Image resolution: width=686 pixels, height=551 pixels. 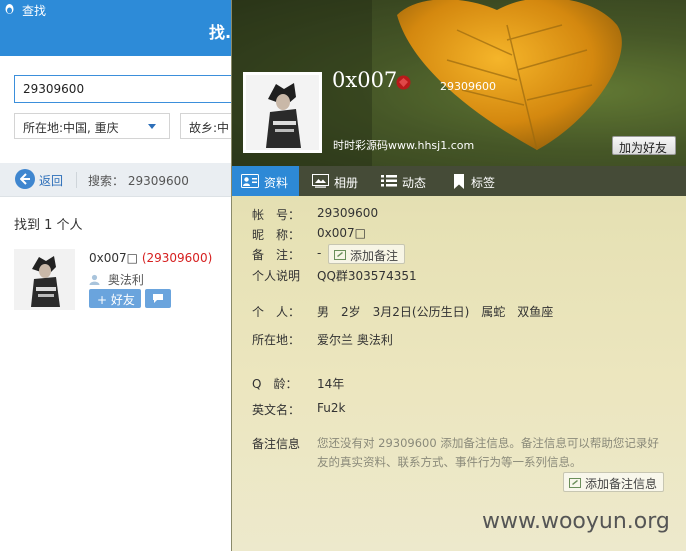 What do you see at coordinates (276, 340) in the screenshot?
I see `location-label: 所在地：` at bounding box center [276, 340].